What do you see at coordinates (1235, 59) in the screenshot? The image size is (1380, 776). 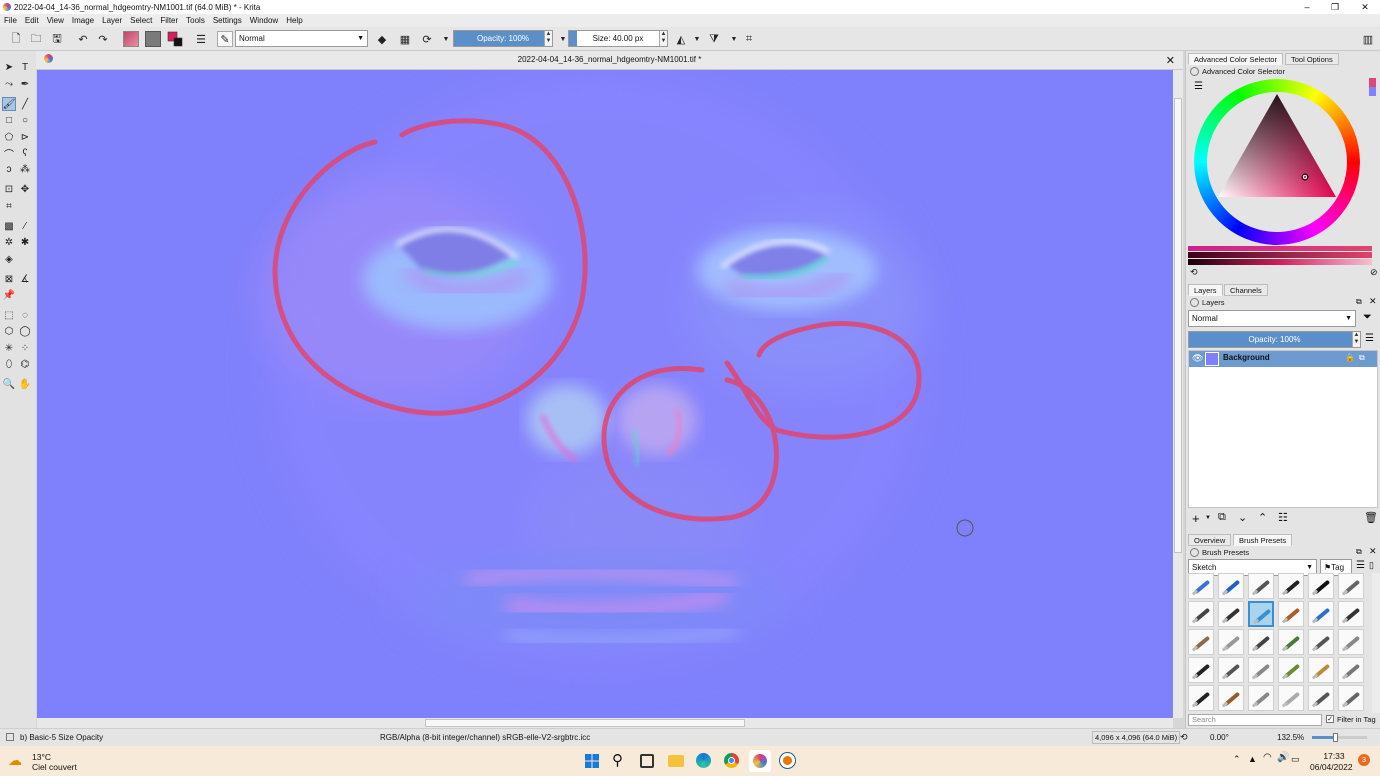 I see `tab-advanced-color-selector: Advanced Color Selector` at bounding box center [1235, 59].